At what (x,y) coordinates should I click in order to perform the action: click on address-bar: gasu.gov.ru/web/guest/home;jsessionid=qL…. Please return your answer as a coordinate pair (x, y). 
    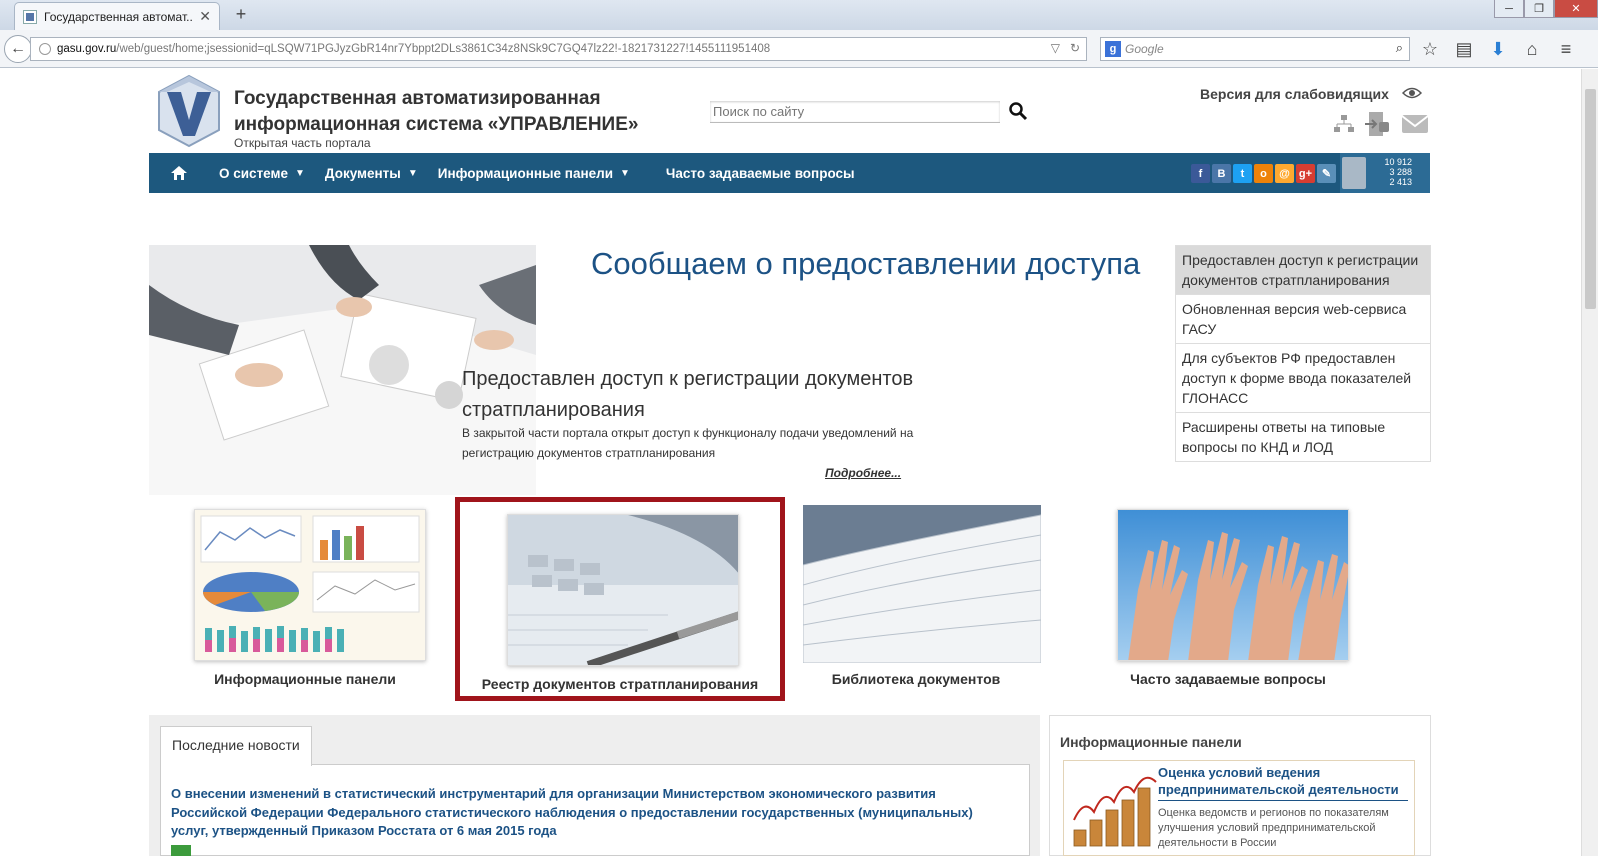
    Looking at the image, I should click on (558, 49).